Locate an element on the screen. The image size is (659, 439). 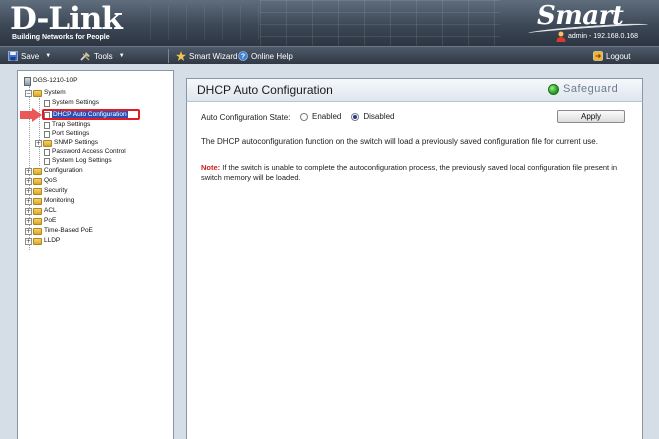
tree-item-qos: + QoS is located at coordinates (41, 181).